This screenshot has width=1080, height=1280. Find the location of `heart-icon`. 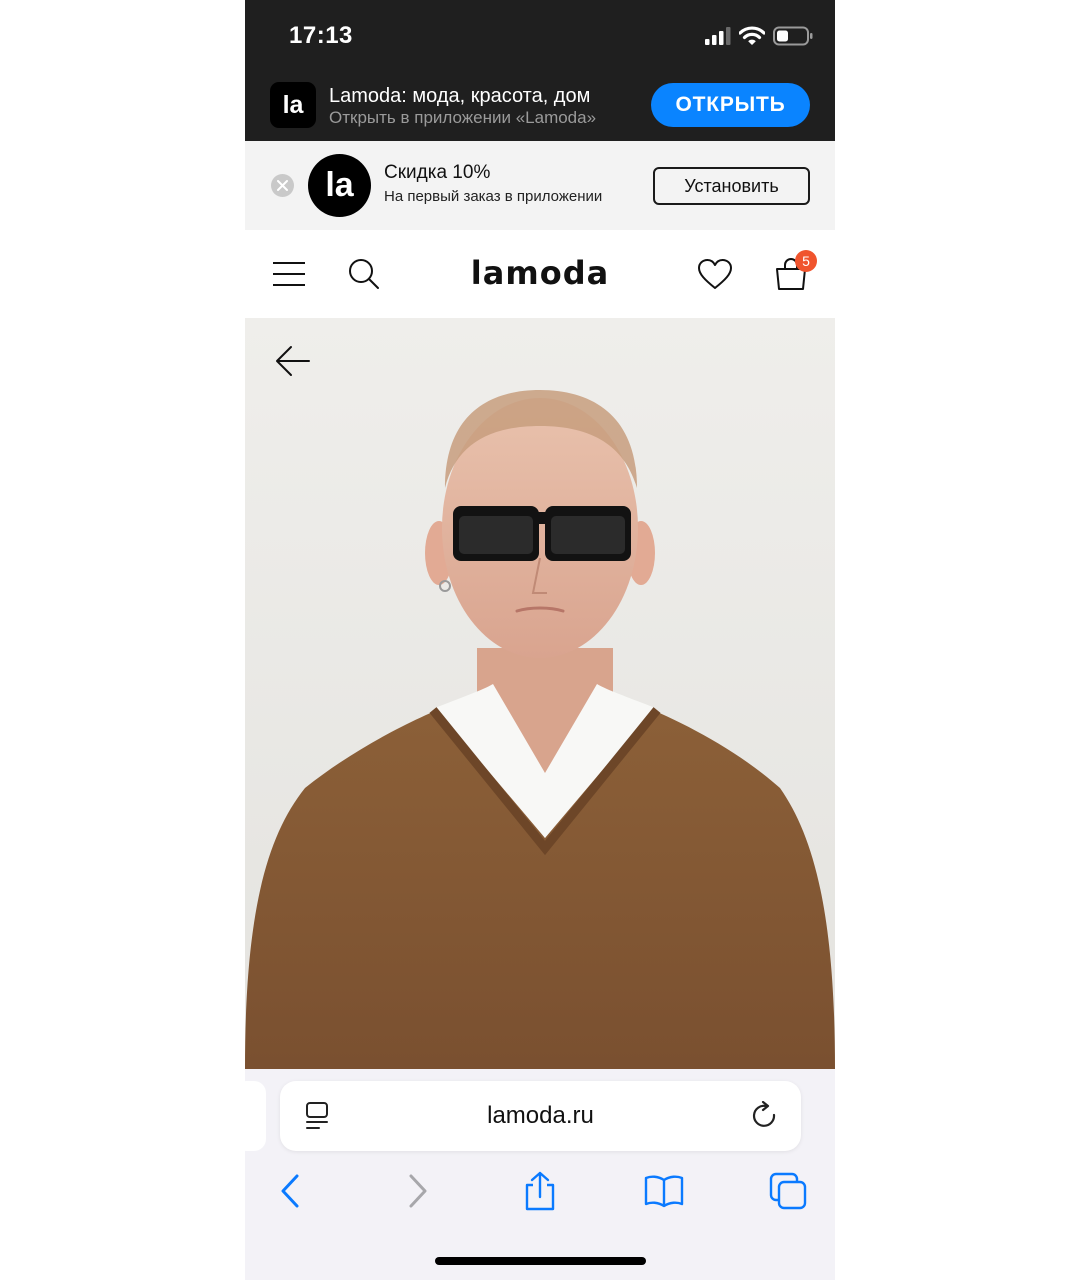

heart-icon is located at coordinates (715, 274).